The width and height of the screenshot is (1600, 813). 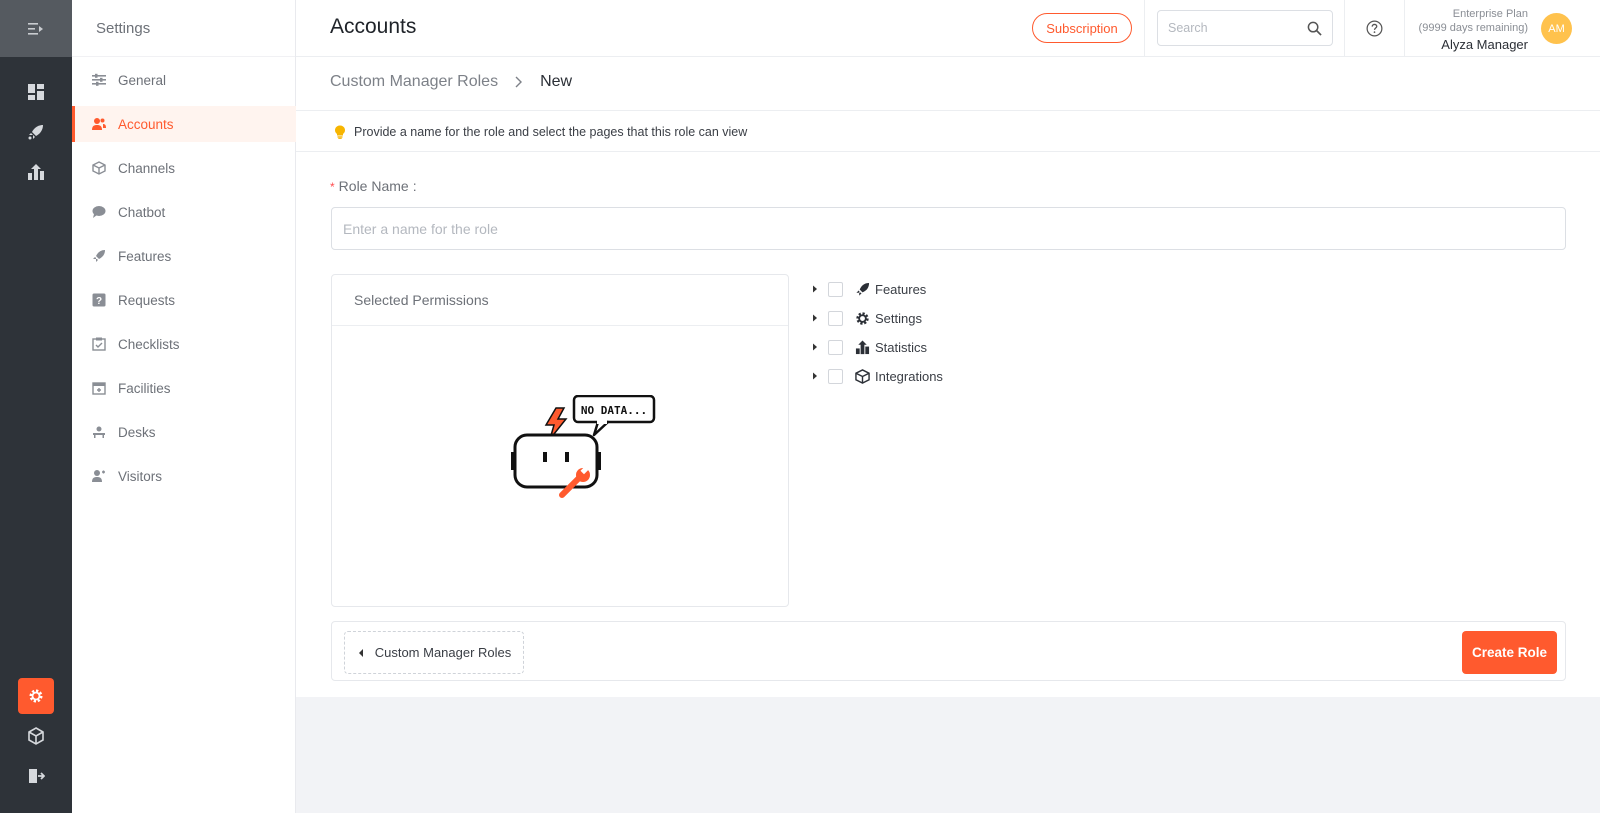 What do you see at coordinates (184, 124) in the screenshot?
I see `sidebar-item-accounts: Accounts` at bounding box center [184, 124].